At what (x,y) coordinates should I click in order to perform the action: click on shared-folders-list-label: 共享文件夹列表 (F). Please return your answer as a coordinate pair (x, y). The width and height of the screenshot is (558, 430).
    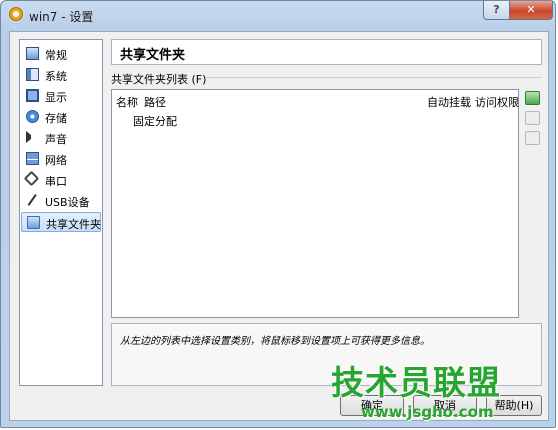
    Looking at the image, I should click on (159, 79).